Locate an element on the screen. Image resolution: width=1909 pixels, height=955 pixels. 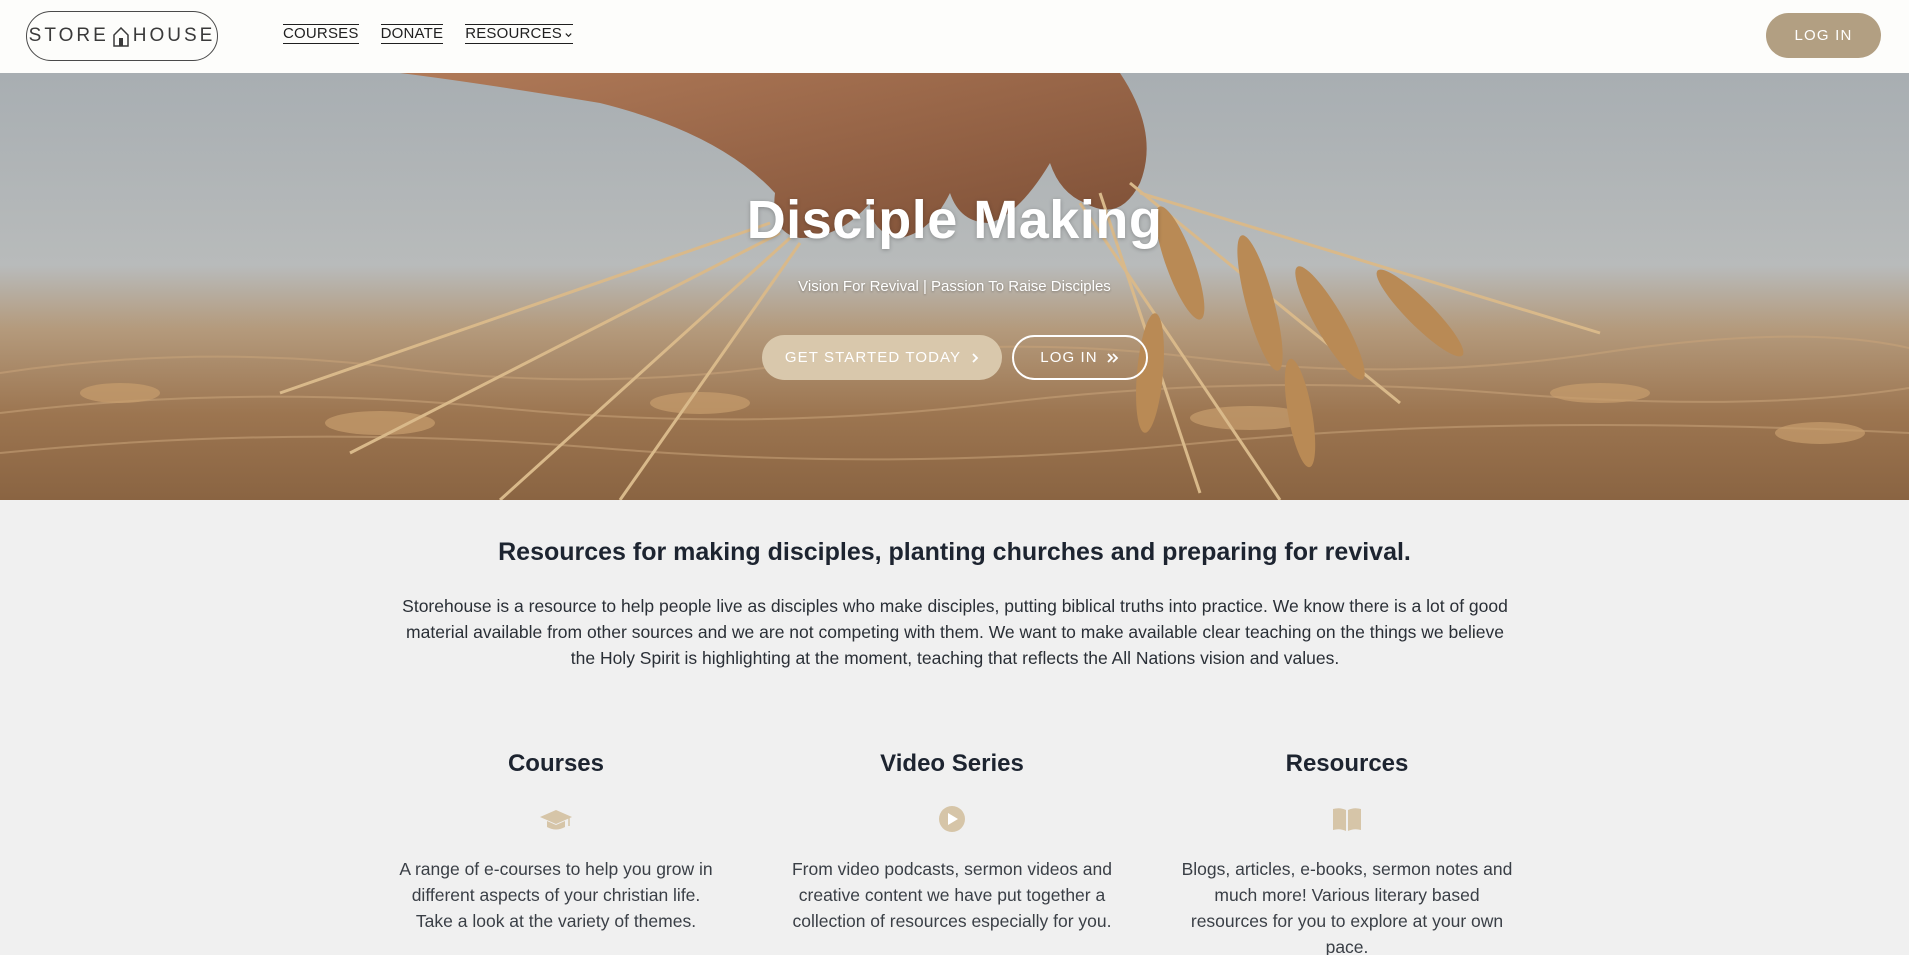
logo-text-right: HOUSE is located at coordinates (174, 35).